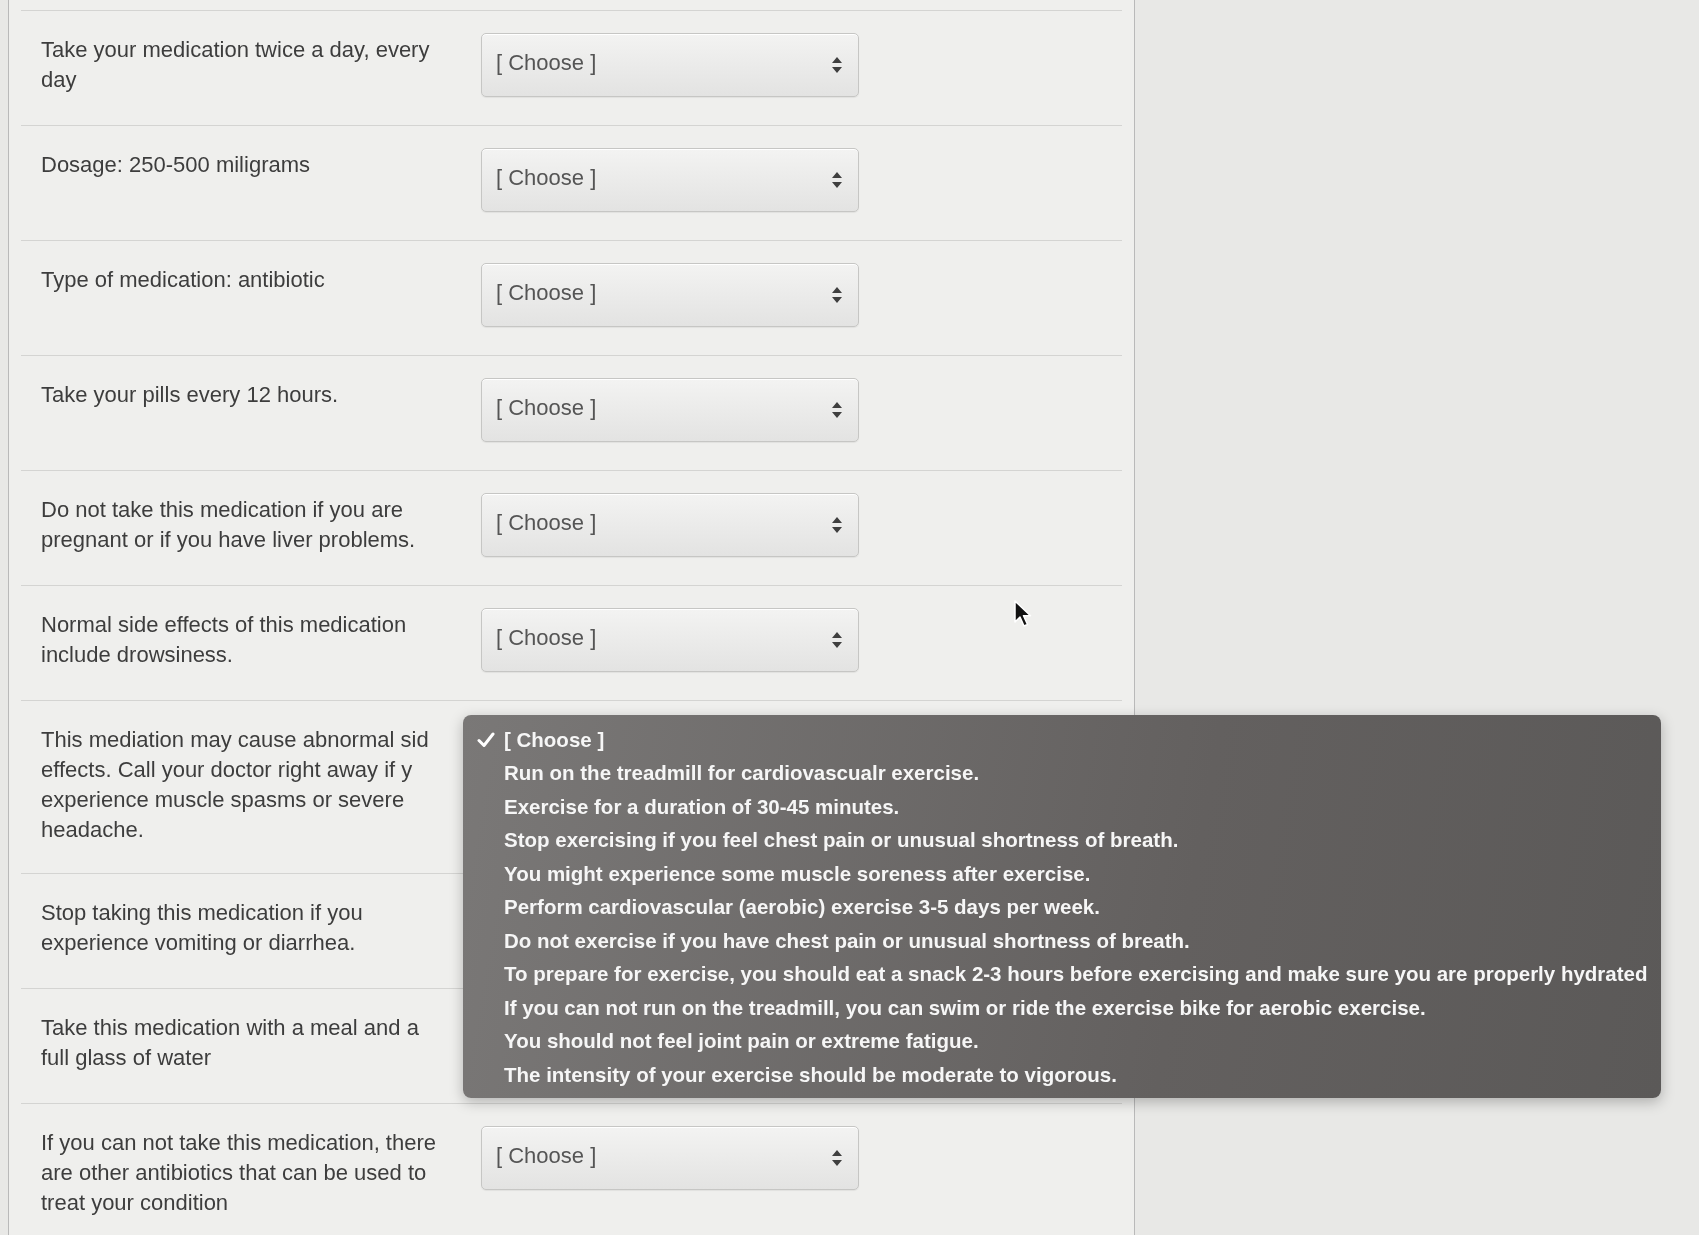 Image resolution: width=1699 pixels, height=1235 pixels. I want to click on menu-option: If you can not run on the treadmill, you can swim or ride the exercise bike for aerobic exercise., so click(1055, 1008).